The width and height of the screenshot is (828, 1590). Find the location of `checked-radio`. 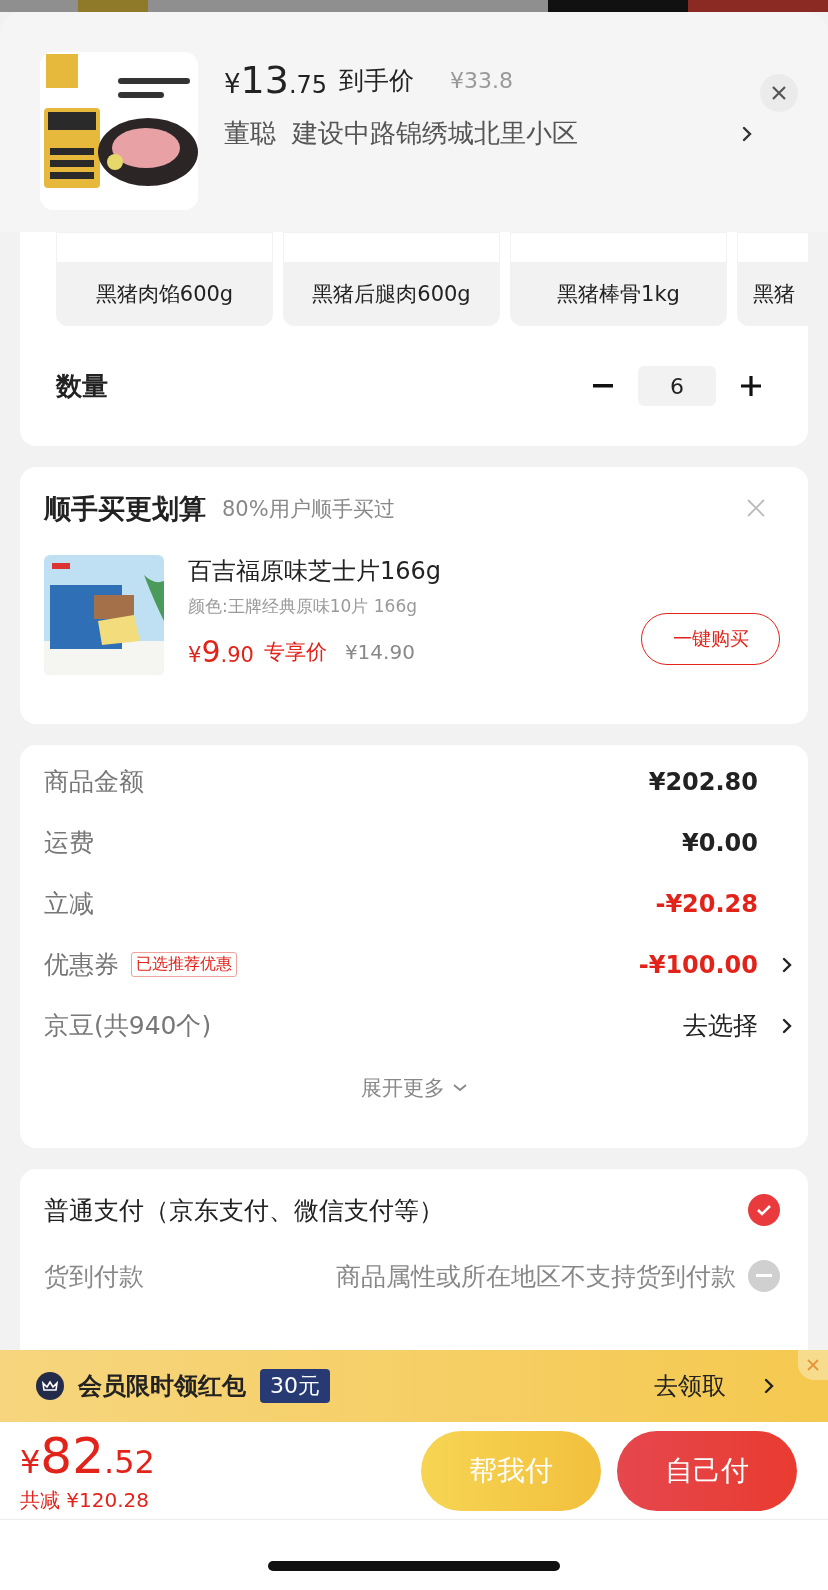

checked-radio is located at coordinates (764, 1210).